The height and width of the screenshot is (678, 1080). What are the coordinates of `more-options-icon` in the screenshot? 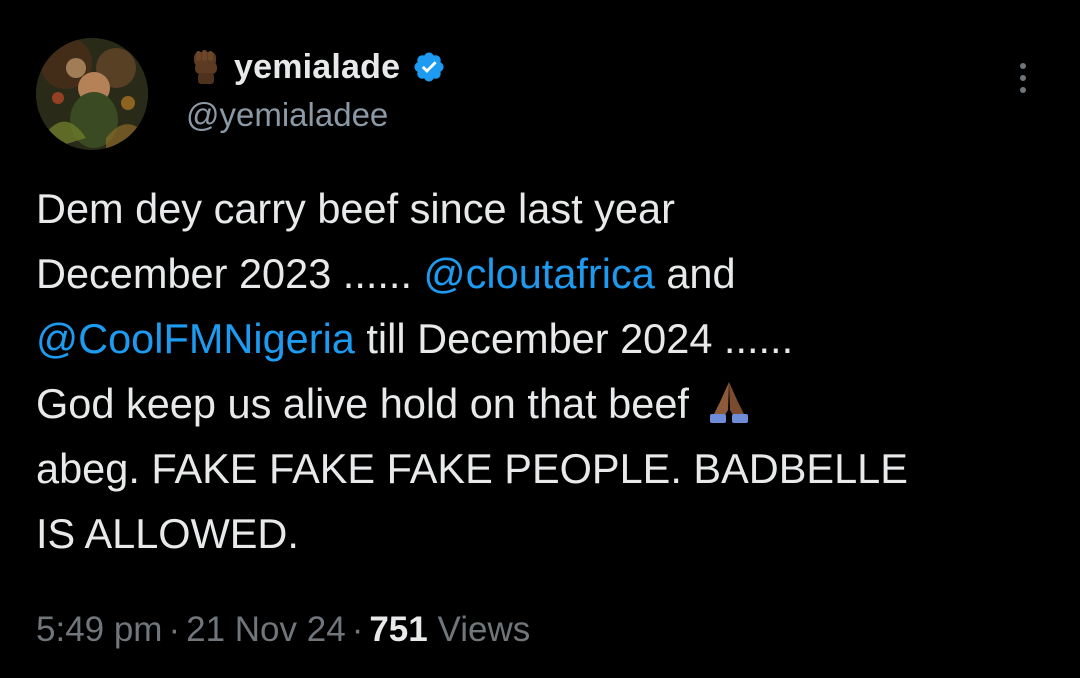 It's located at (1023, 78).